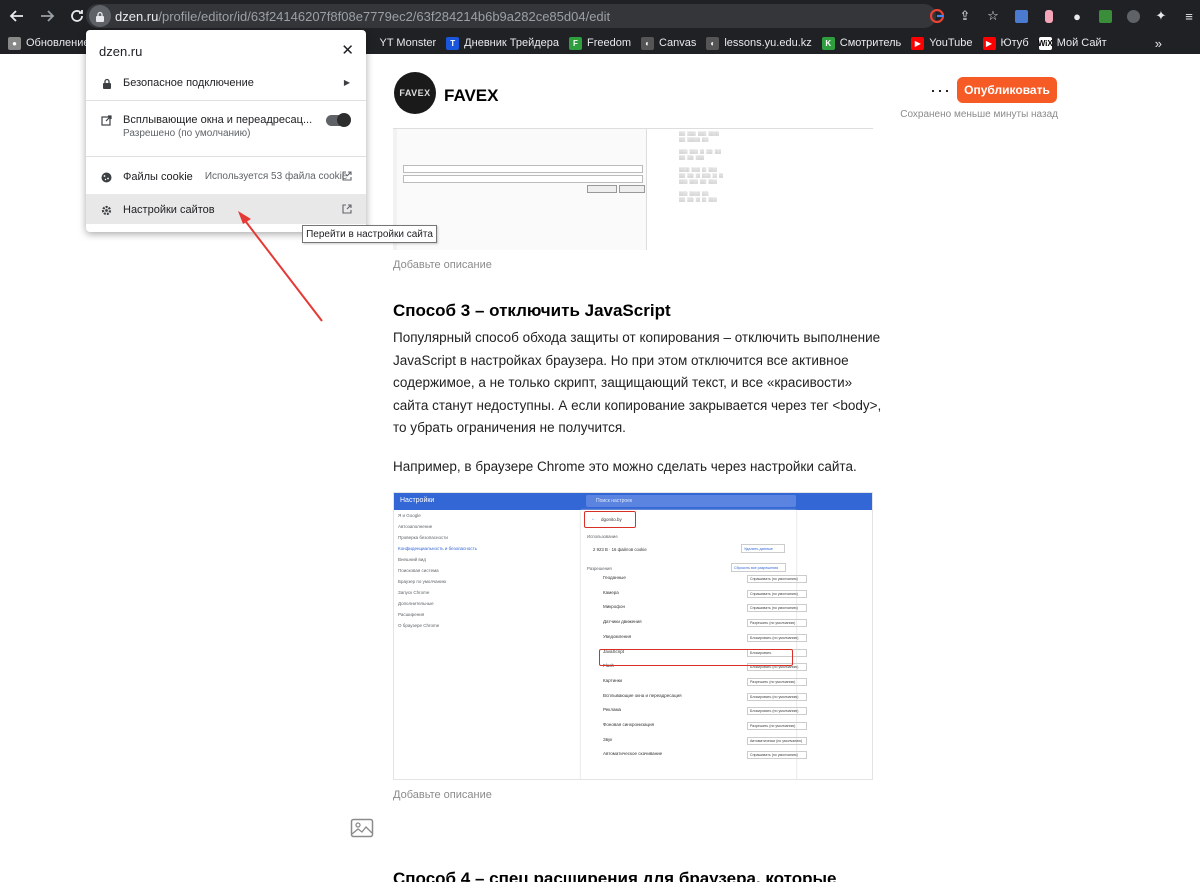 The width and height of the screenshot is (1200, 882). Describe the element at coordinates (414, 592) in the screenshot. I see `settings-sidebar-item: Запуск Chrome` at that location.